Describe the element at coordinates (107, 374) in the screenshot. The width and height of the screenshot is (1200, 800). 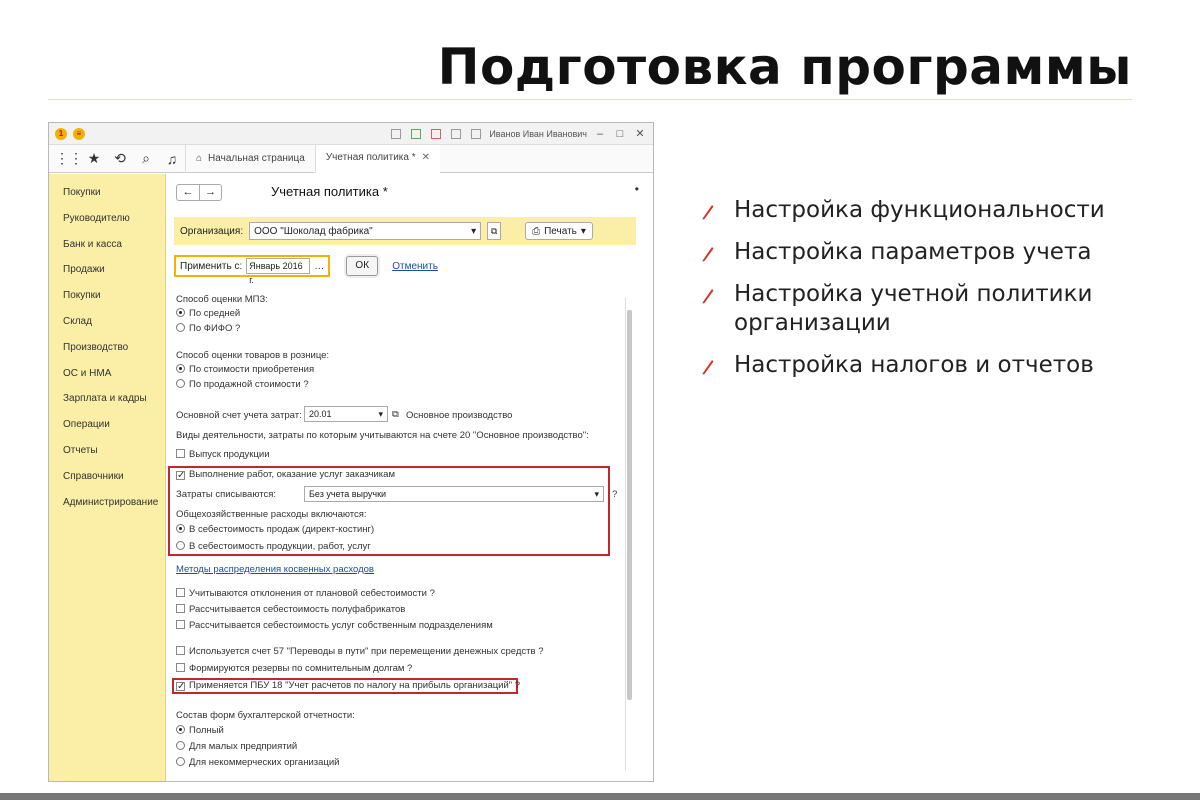
I see `sidebar-item-fixed-assets: ОС и НМА` at that location.